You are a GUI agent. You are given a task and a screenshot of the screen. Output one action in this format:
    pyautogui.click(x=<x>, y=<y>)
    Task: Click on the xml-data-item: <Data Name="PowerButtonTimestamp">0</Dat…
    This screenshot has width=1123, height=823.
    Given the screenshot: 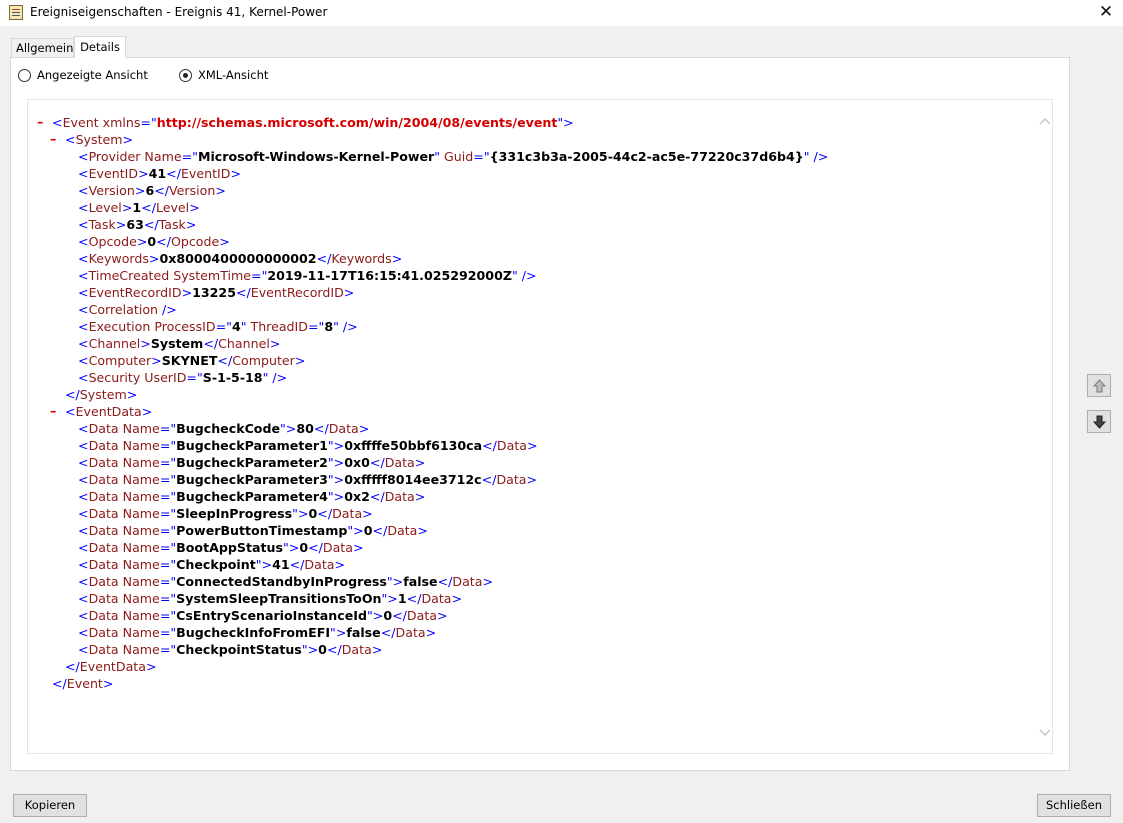 What is the action you would take?
    pyautogui.click(x=253, y=530)
    